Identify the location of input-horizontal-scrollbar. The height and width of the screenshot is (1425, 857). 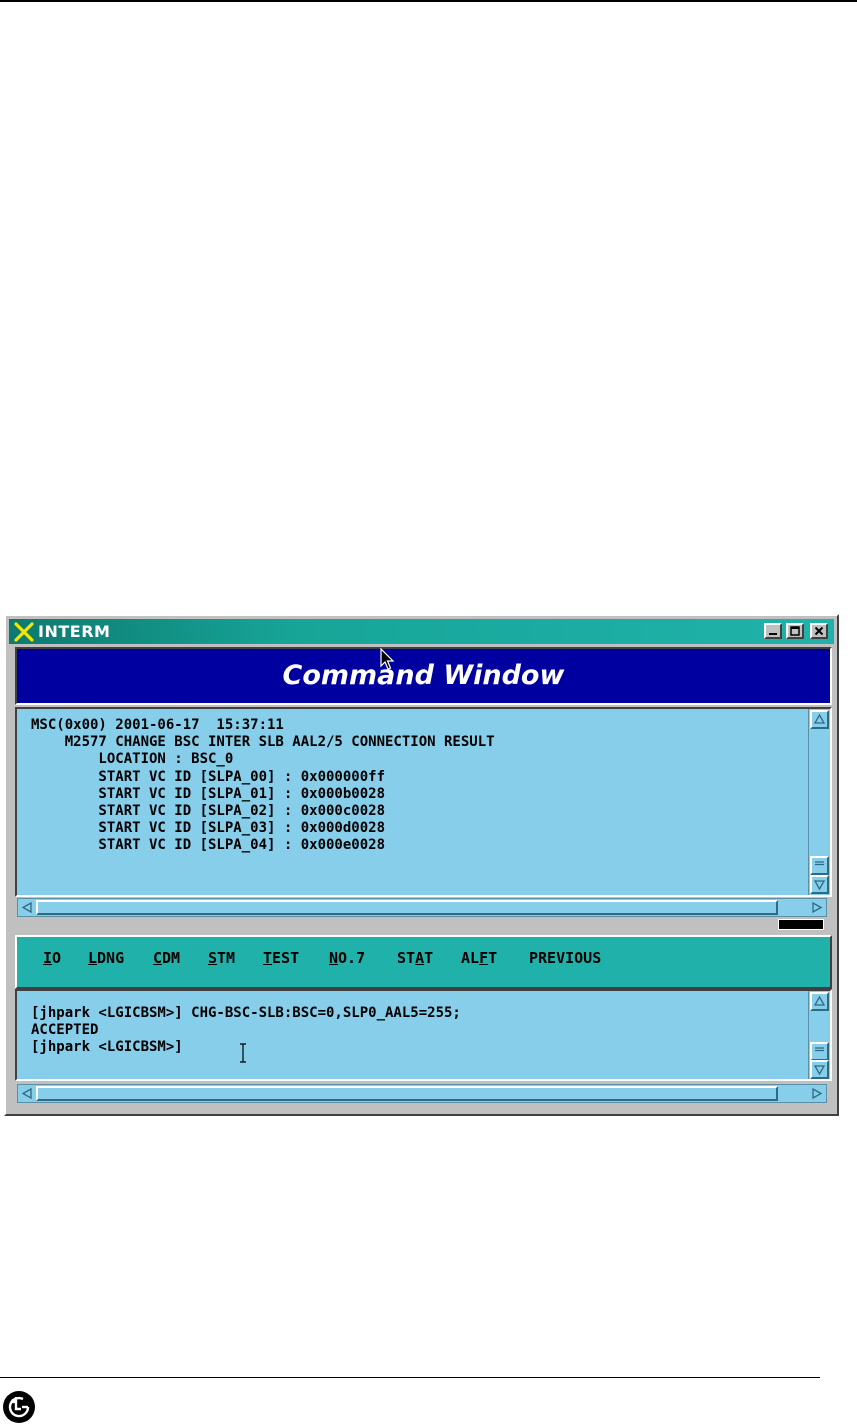
(422, 1093).